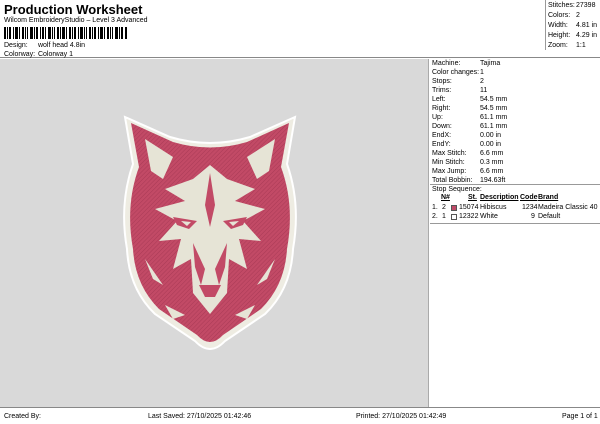 The width and height of the screenshot is (600, 424). Describe the element at coordinates (469, 207) in the screenshot. I see `row-stitches: 15074` at that location.